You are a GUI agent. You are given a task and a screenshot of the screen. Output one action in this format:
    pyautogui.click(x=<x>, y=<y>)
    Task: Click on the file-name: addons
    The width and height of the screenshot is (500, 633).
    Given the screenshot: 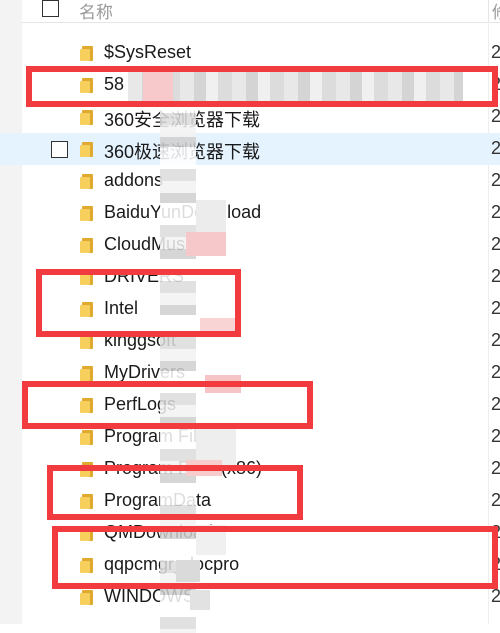 What is the action you would take?
    pyautogui.click(x=133, y=180)
    